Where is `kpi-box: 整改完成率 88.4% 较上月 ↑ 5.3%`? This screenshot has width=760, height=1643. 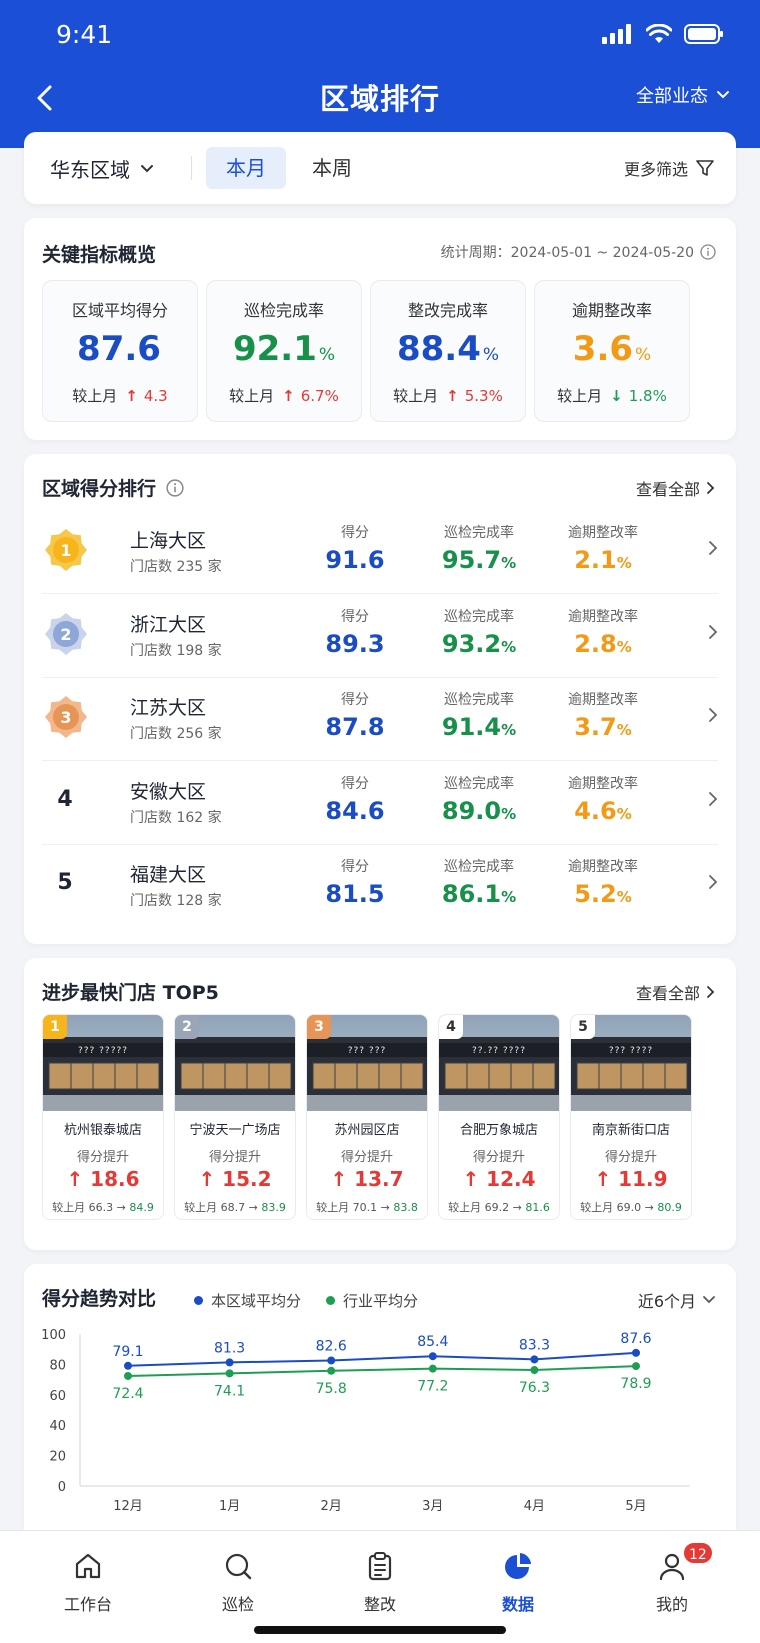
kpi-box: 整改完成率 88.4% 较上月 ↑ 5.3% is located at coordinates (448, 351).